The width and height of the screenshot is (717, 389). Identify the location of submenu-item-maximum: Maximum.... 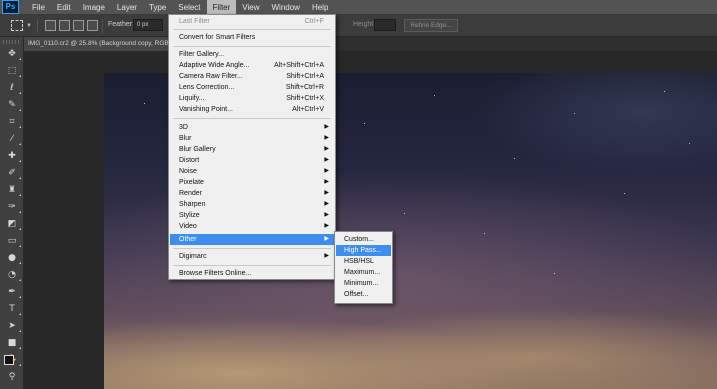
(363, 272).